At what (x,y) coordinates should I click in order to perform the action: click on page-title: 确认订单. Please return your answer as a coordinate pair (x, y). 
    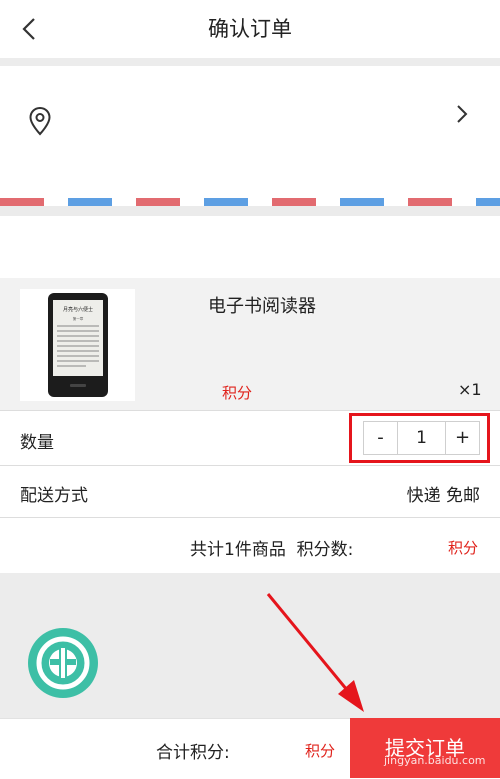
    Looking at the image, I should click on (250, 29).